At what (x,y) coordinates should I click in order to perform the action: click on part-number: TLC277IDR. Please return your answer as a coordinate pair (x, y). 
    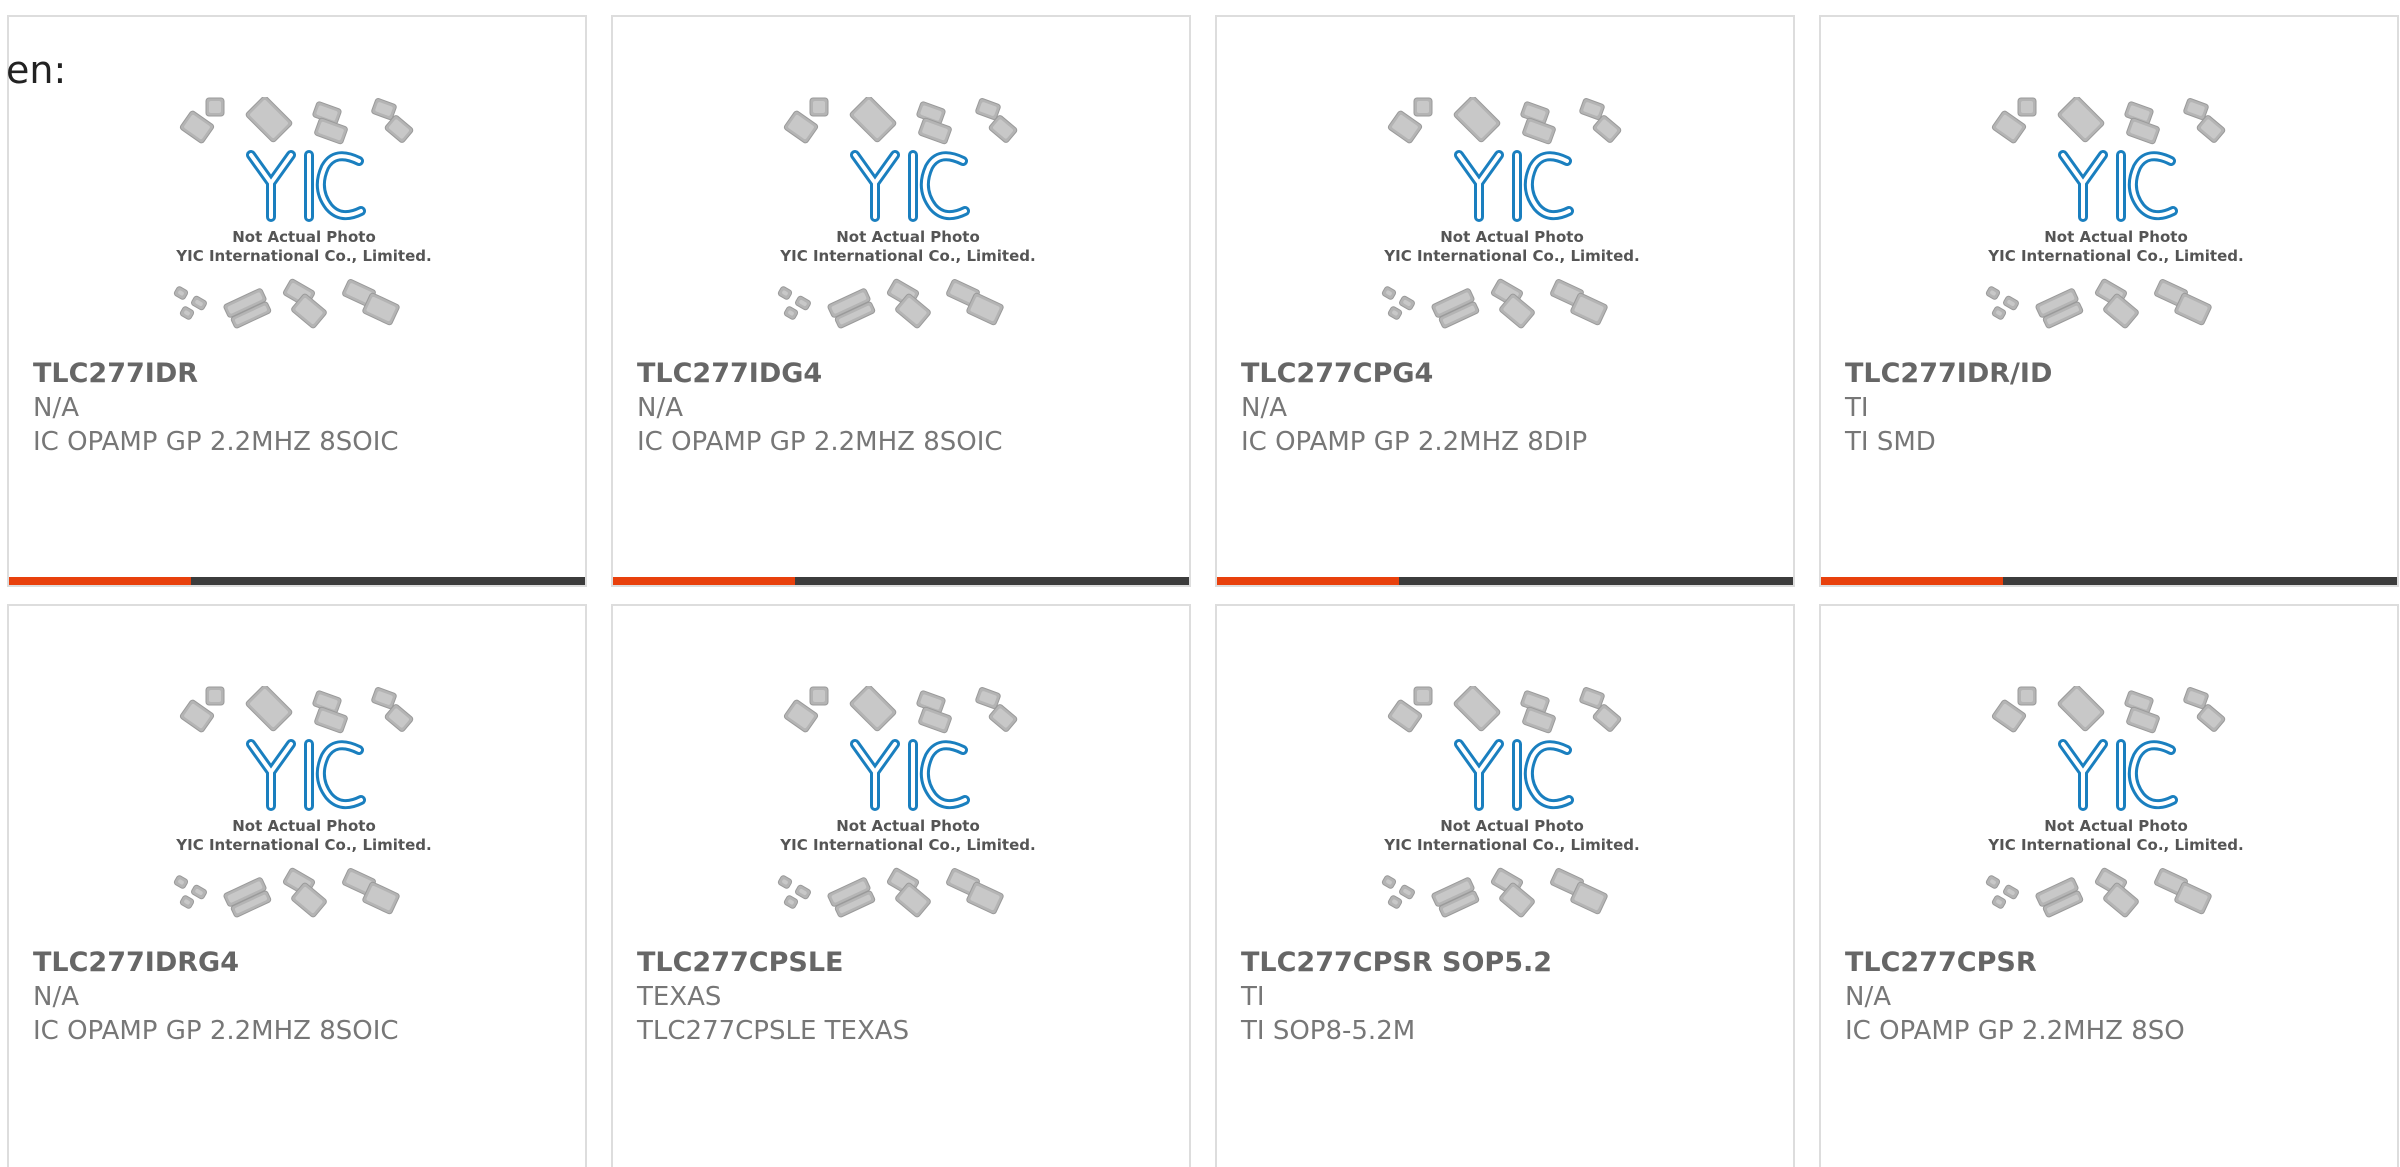
    Looking at the image, I should click on (115, 373).